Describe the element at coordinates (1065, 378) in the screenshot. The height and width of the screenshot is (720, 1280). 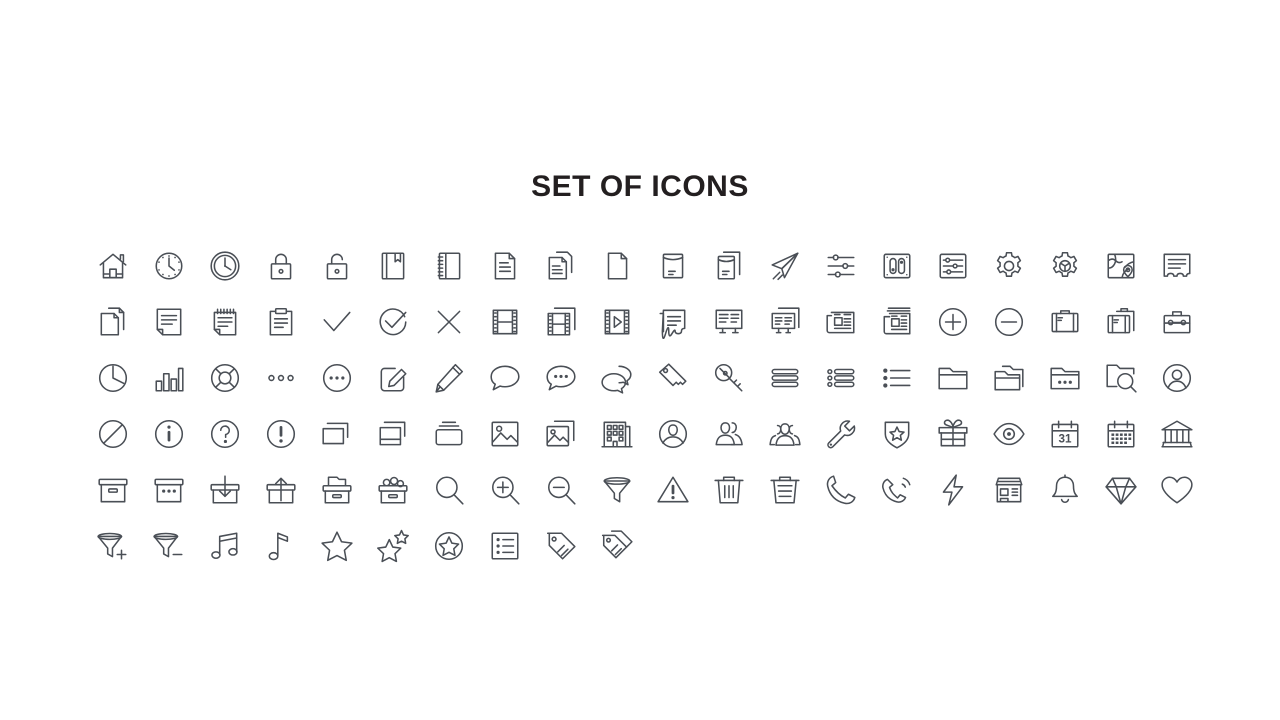
I see `folder-dots-icon` at that location.